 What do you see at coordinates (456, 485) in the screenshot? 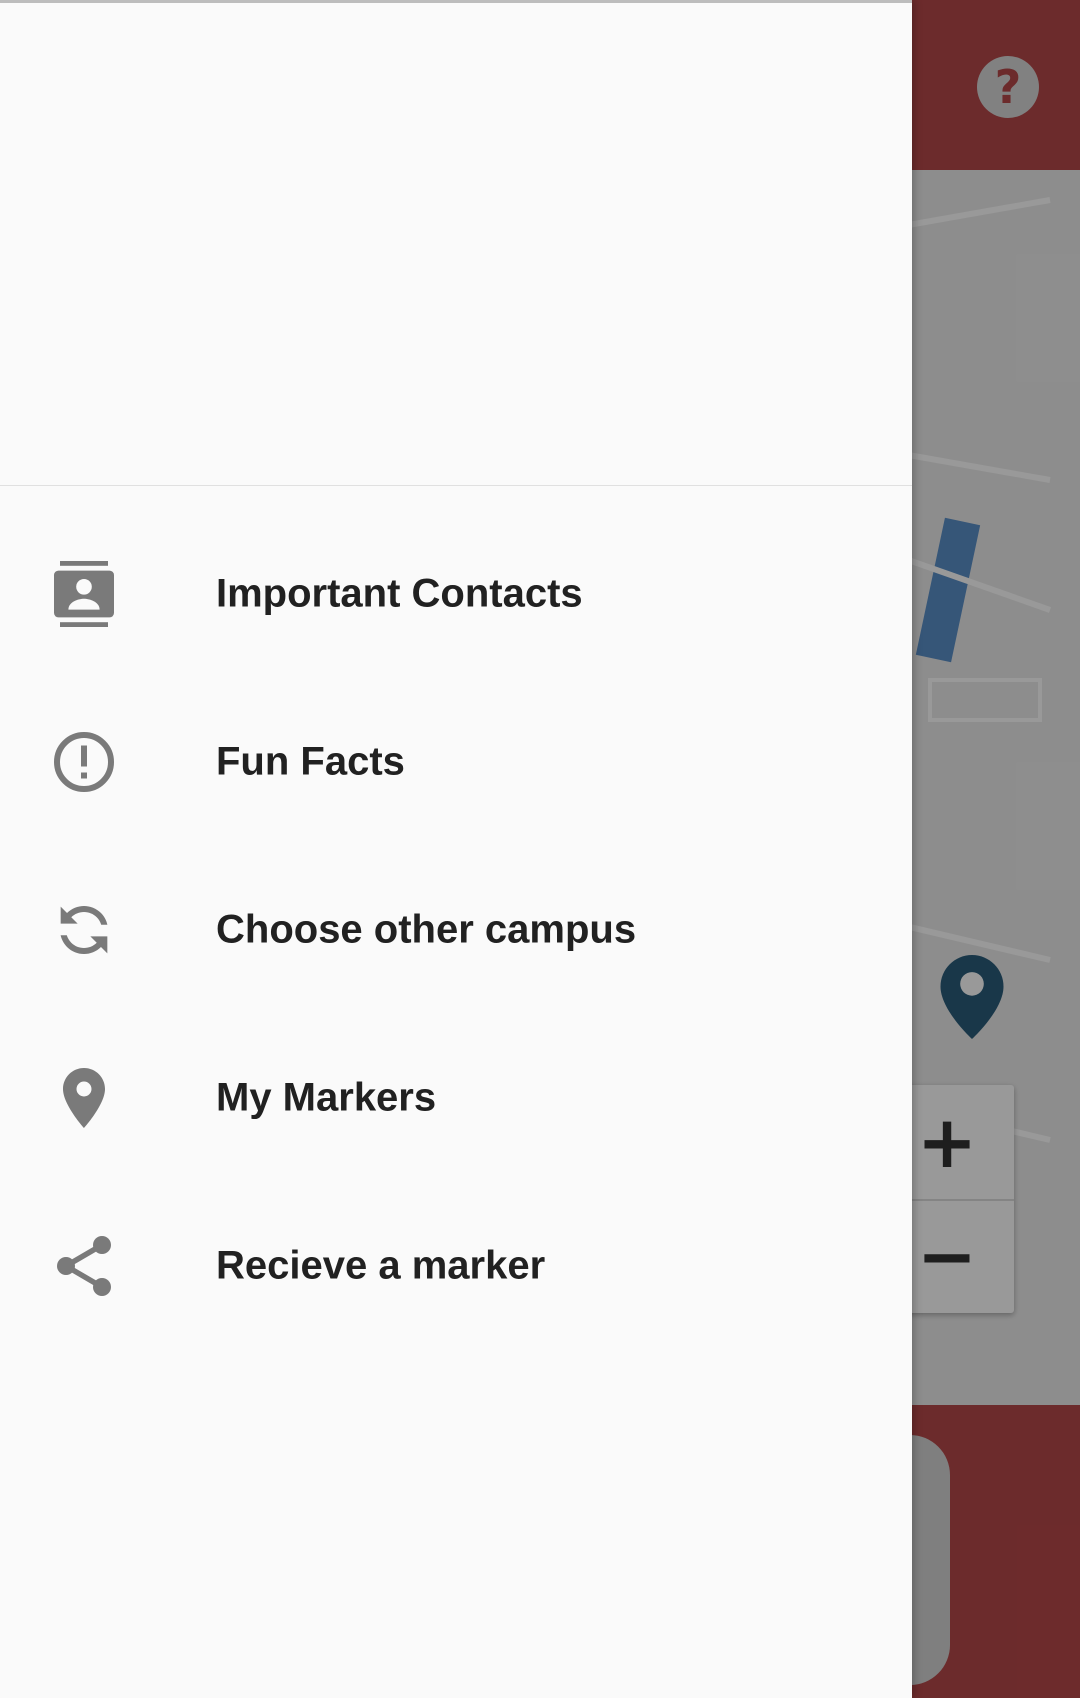
I see `divider` at bounding box center [456, 485].